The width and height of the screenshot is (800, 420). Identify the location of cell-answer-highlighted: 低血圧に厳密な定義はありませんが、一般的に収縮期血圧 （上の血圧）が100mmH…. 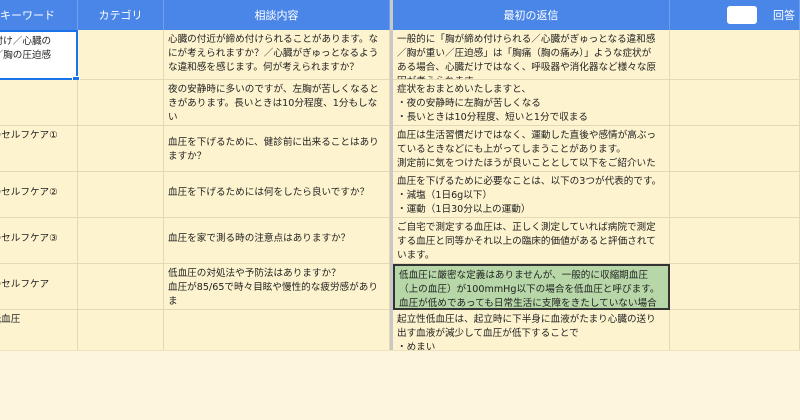
(531, 287).